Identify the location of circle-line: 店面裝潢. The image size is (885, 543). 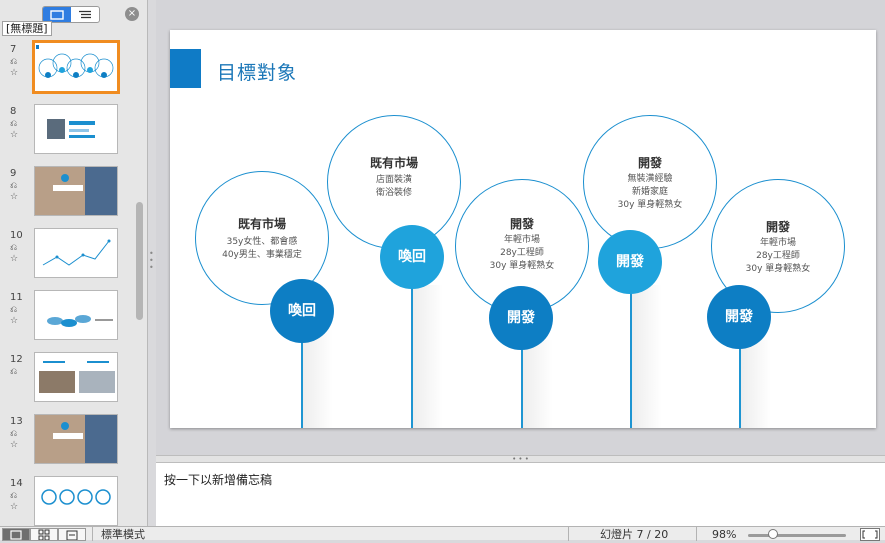
(393, 180).